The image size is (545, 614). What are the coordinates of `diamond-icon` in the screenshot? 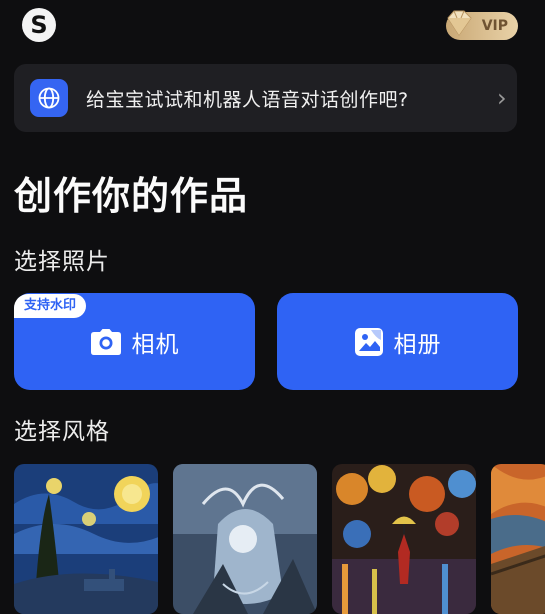 It's located at (459, 23).